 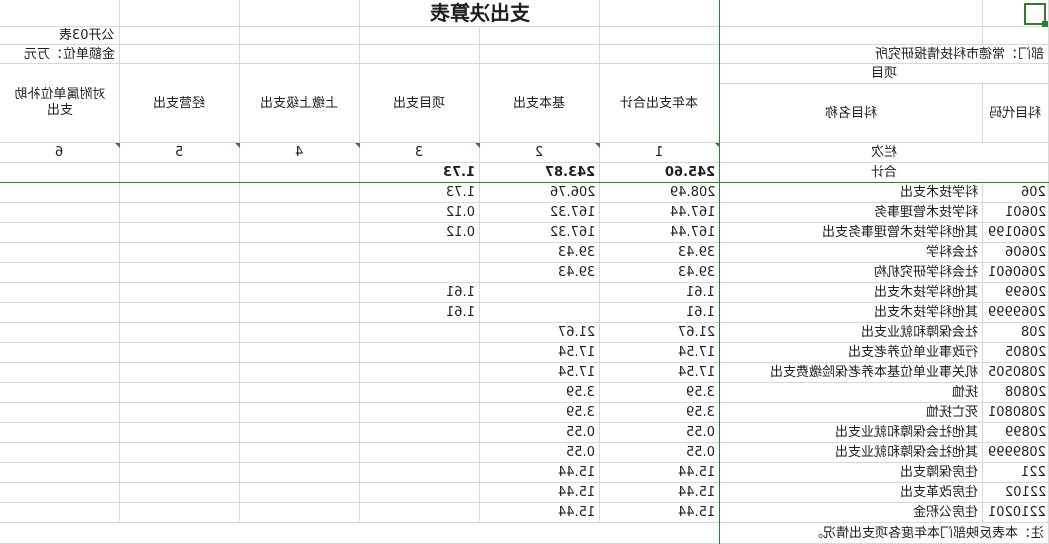 I want to click on cell-basic: 206.76, so click(x=540, y=193).